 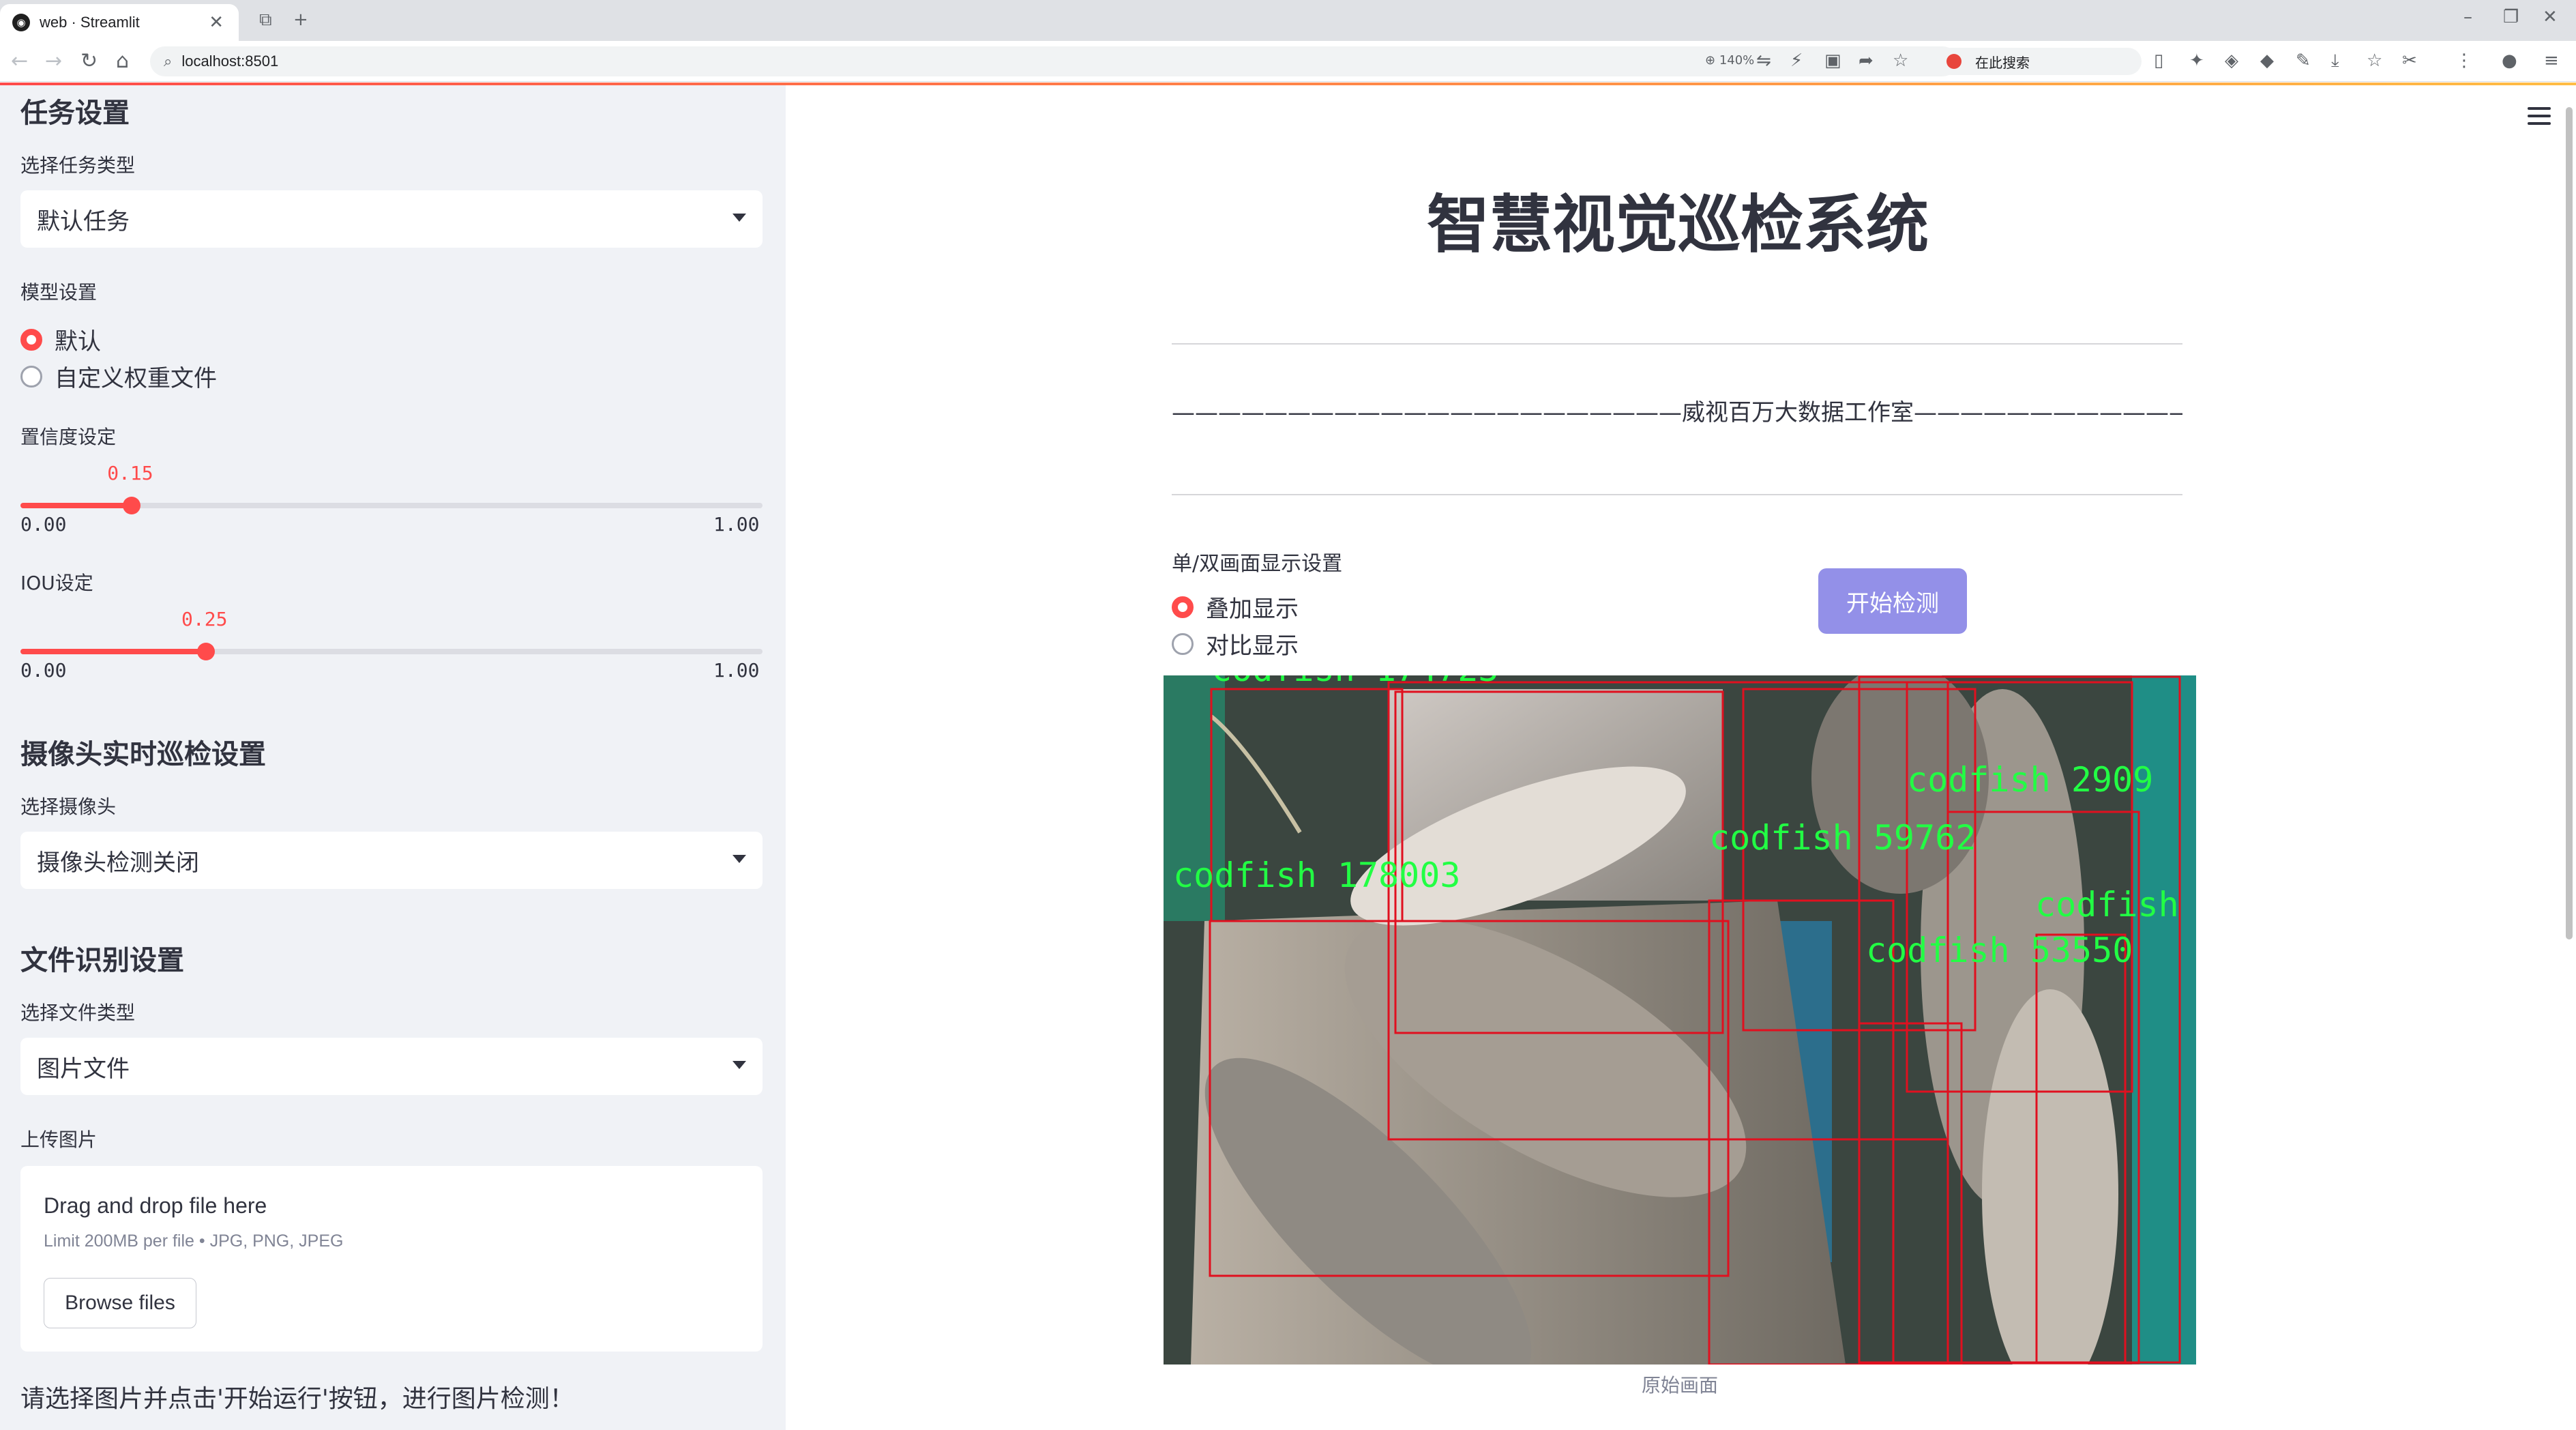 What do you see at coordinates (75, 114) in the screenshot?
I see `task-heading: 任务设置` at bounding box center [75, 114].